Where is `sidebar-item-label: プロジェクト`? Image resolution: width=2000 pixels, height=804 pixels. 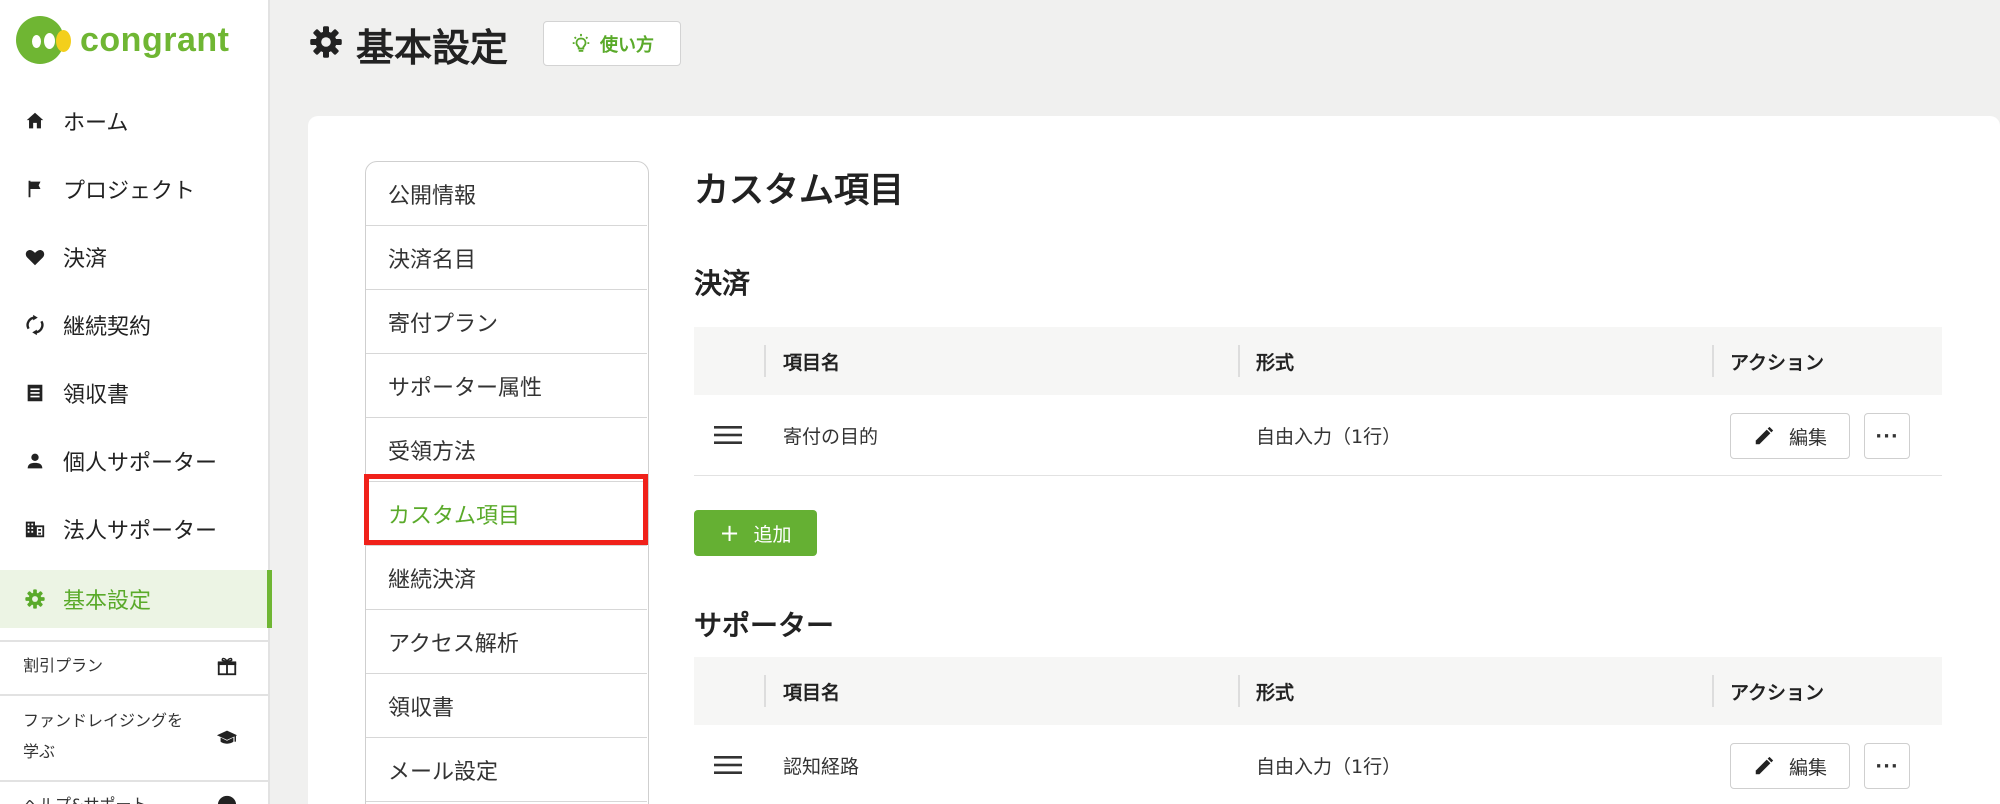 sidebar-item-label: プロジェクト is located at coordinates (129, 191).